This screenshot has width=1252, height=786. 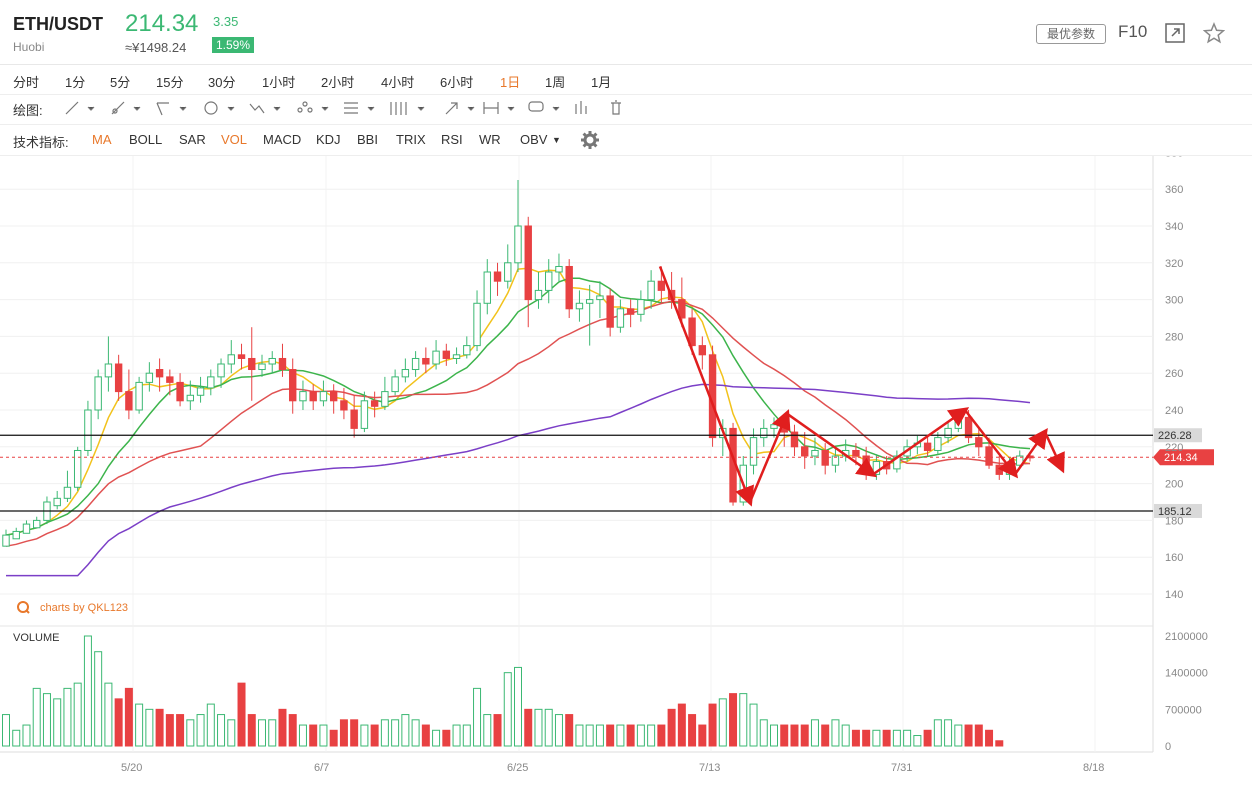 I want to click on indicator-tab-bbi: BBI, so click(x=367, y=139).